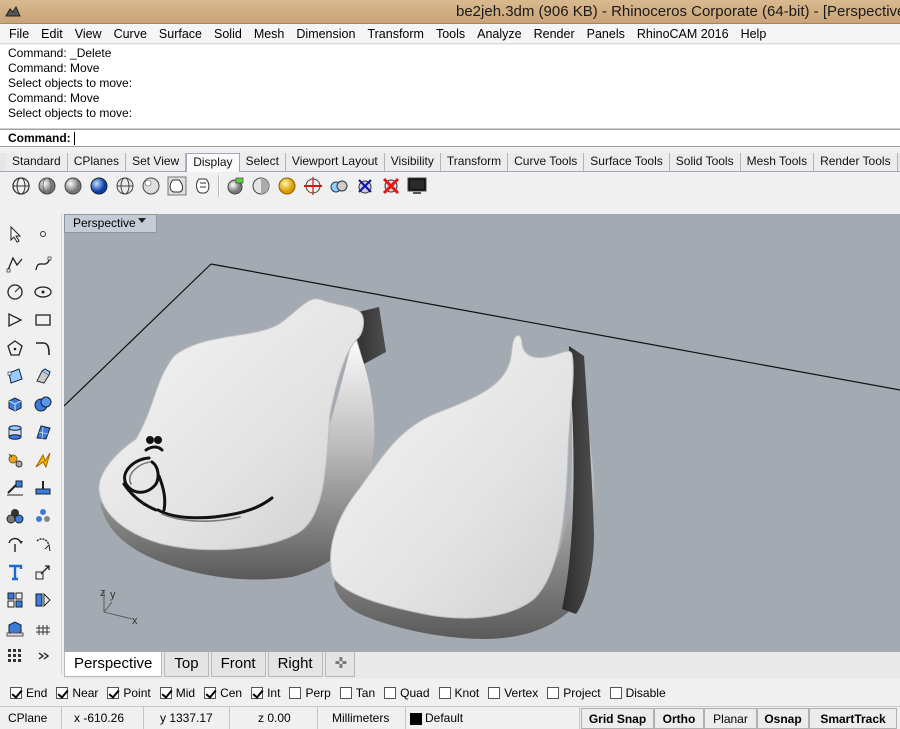 Image resolution: width=900 pixels, height=729 pixels. I want to click on surface-corners-icon, so click(15, 376).